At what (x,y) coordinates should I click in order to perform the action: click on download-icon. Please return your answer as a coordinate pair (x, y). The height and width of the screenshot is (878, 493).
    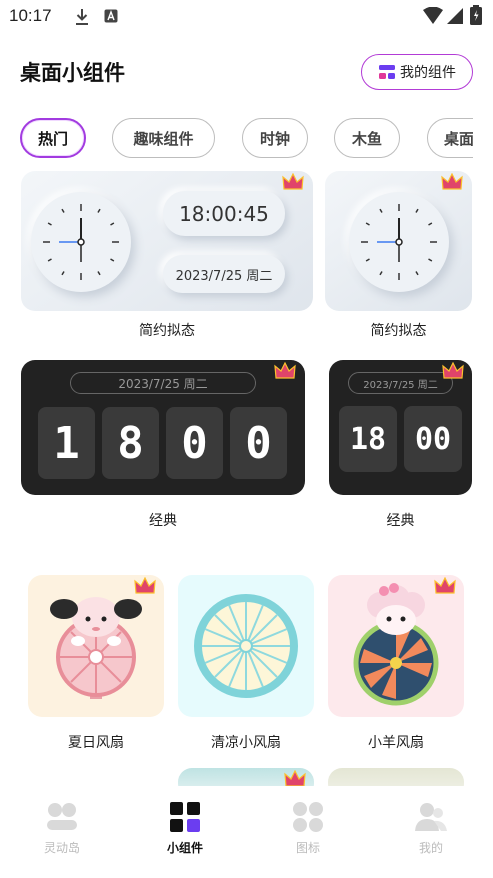
    Looking at the image, I should click on (82, 17).